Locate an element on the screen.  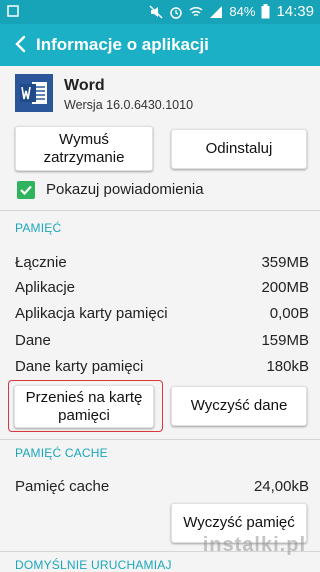
battery-level: 84% is located at coordinates (242, 11).